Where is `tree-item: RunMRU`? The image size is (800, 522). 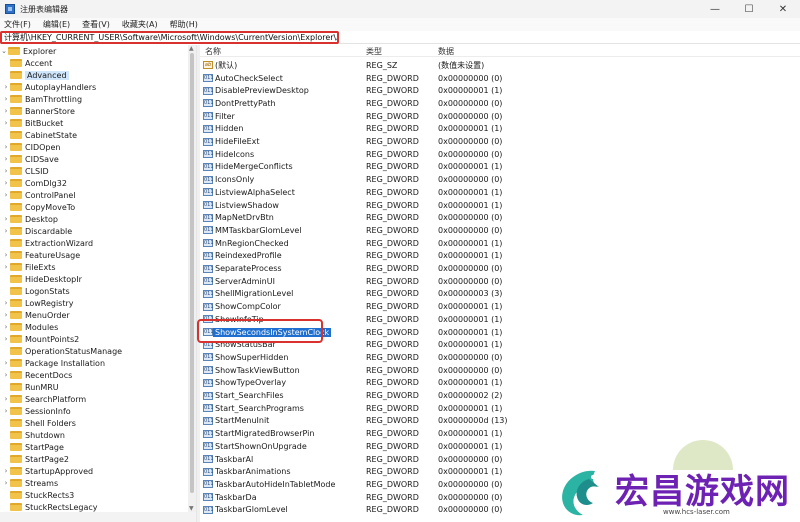
tree-item: RunMRU is located at coordinates (30, 387).